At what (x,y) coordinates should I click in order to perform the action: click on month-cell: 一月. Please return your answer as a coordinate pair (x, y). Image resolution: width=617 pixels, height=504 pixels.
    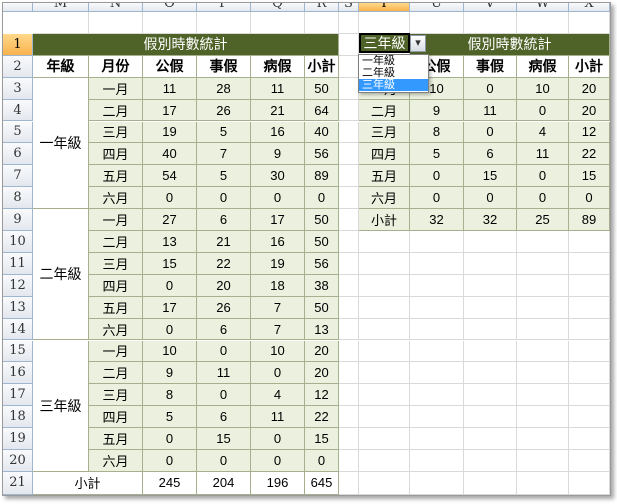
    Looking at the image, I should click on (116, 351).